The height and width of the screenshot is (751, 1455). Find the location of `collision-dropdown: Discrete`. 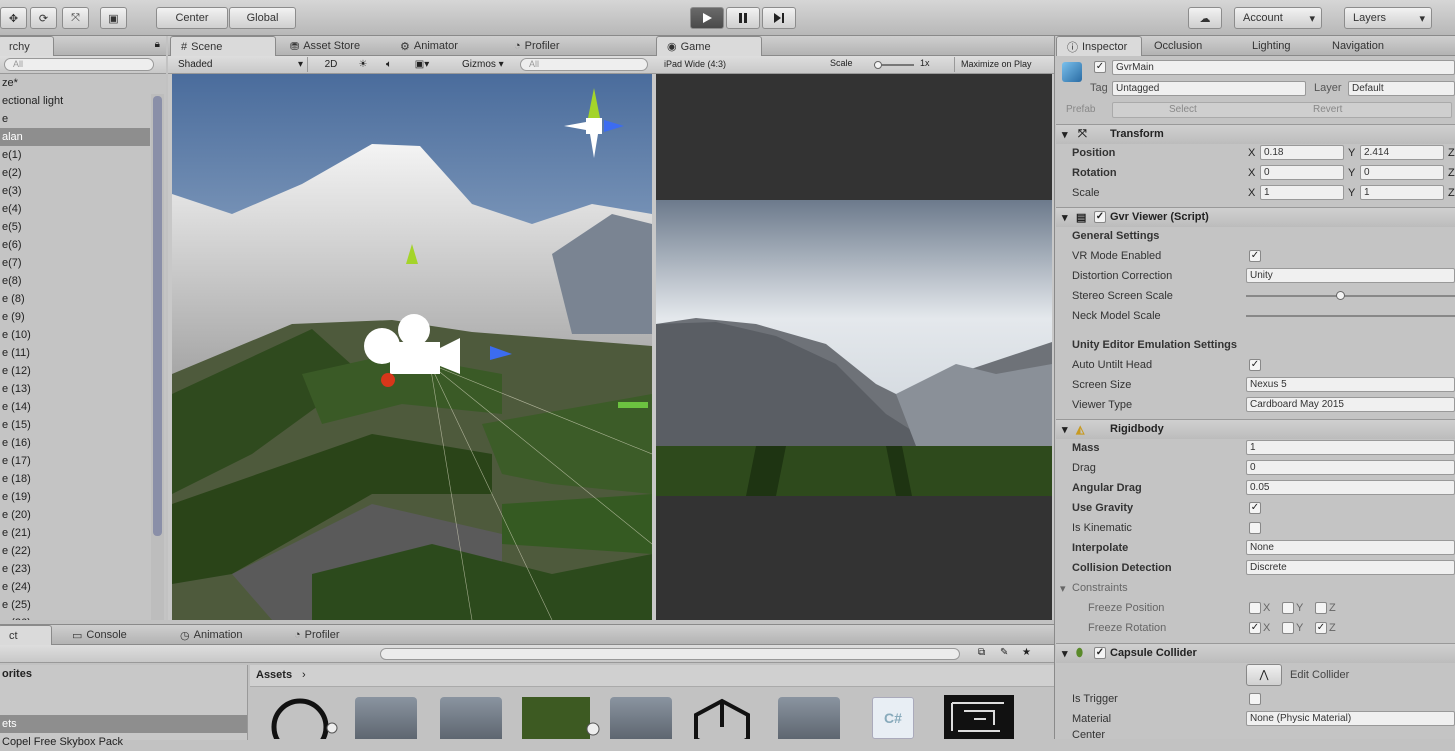

collision-dropdown: Discrete is located at coordinates (1350, 567).